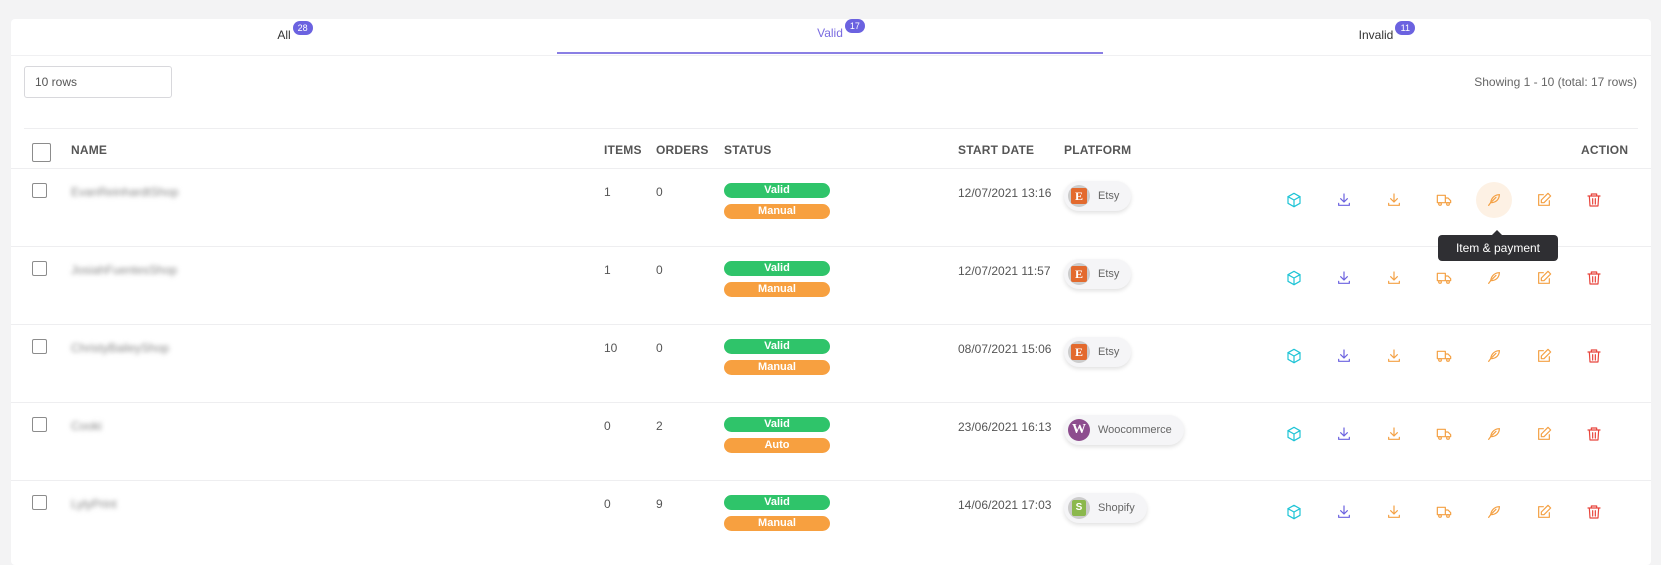 The image size is (1661, 565). Describe the element at coordinates (854, 26) in the screenshot. I see `tab-valid-count: 17` at that location.